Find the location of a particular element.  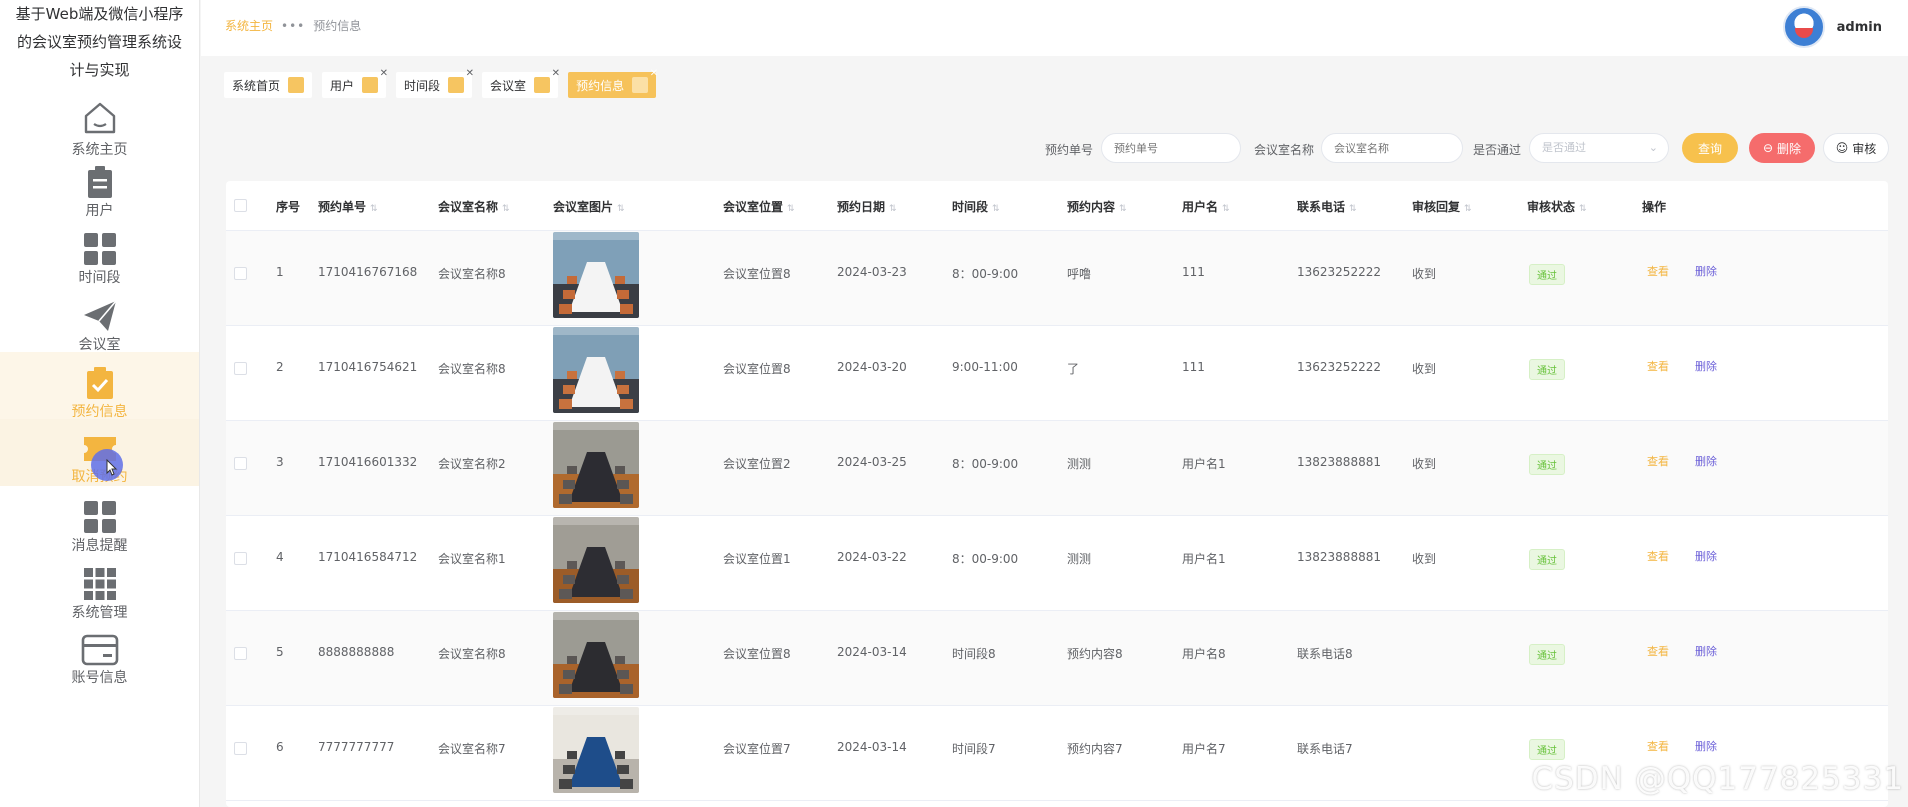

sidebar-item-system: 系统管理 is located at coordinates (99, 587).